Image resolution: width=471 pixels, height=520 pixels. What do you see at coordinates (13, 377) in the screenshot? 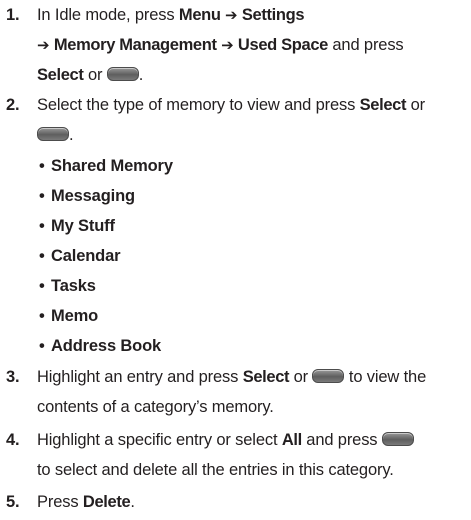
I see `step-number: 3.` at bounding box center [13, 377].